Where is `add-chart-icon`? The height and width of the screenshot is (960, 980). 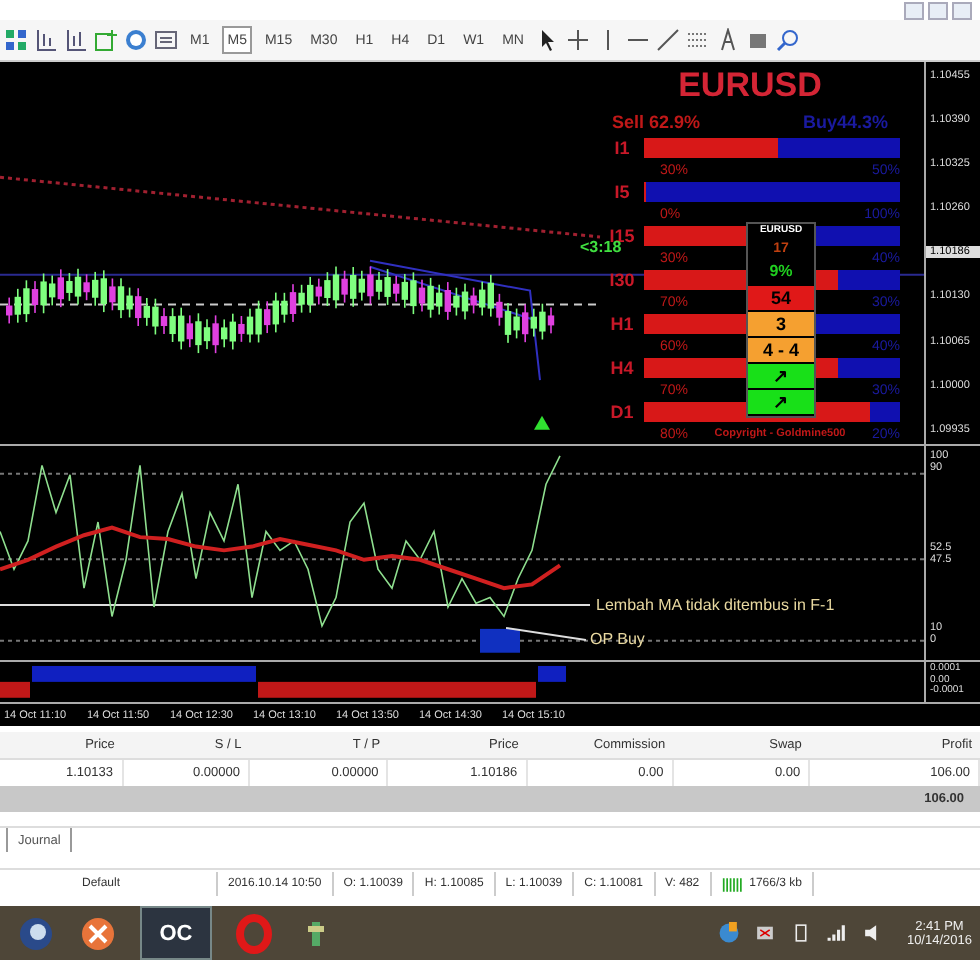 add-chart-icon is located at coordinates (106, 40).